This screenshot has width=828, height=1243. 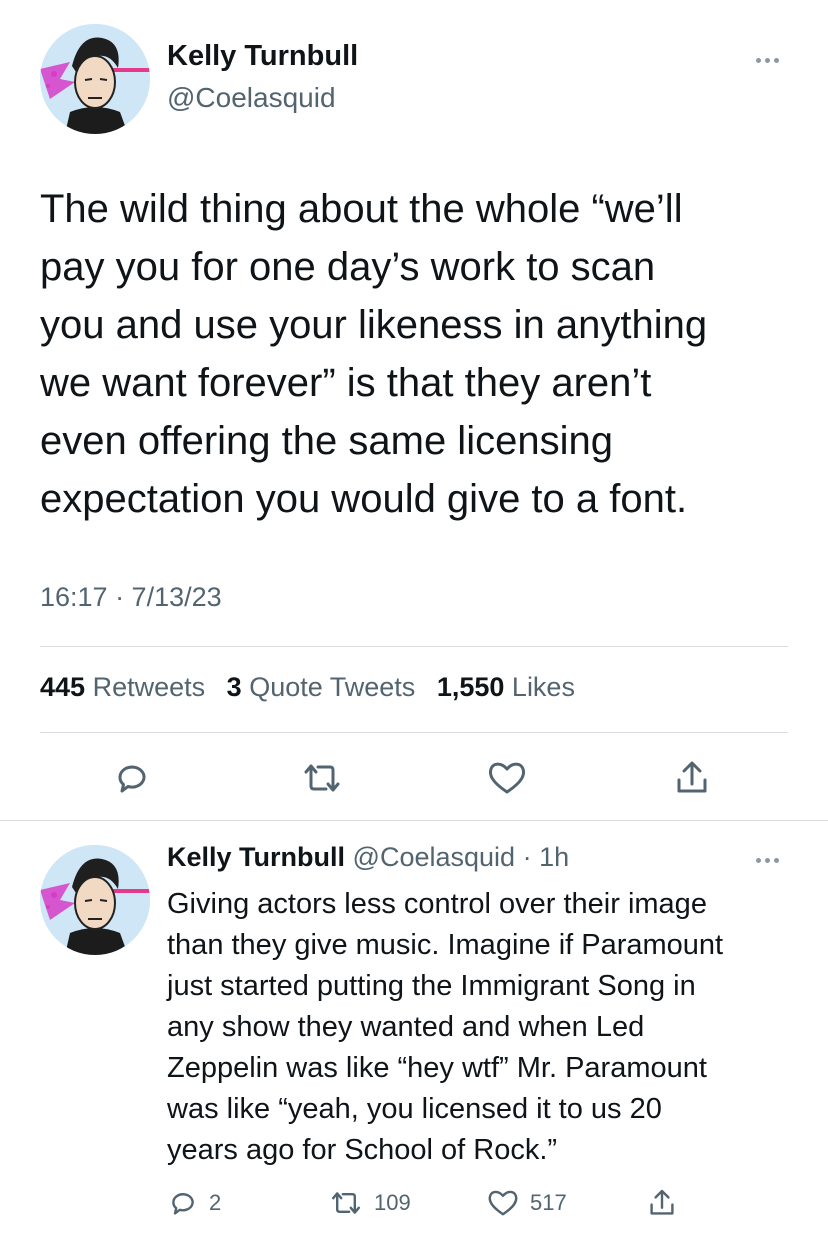 What do you see at coordinates (554, 857) in the screenshot?
I see `reply-time: 1h` at bounding box center [554, 857].